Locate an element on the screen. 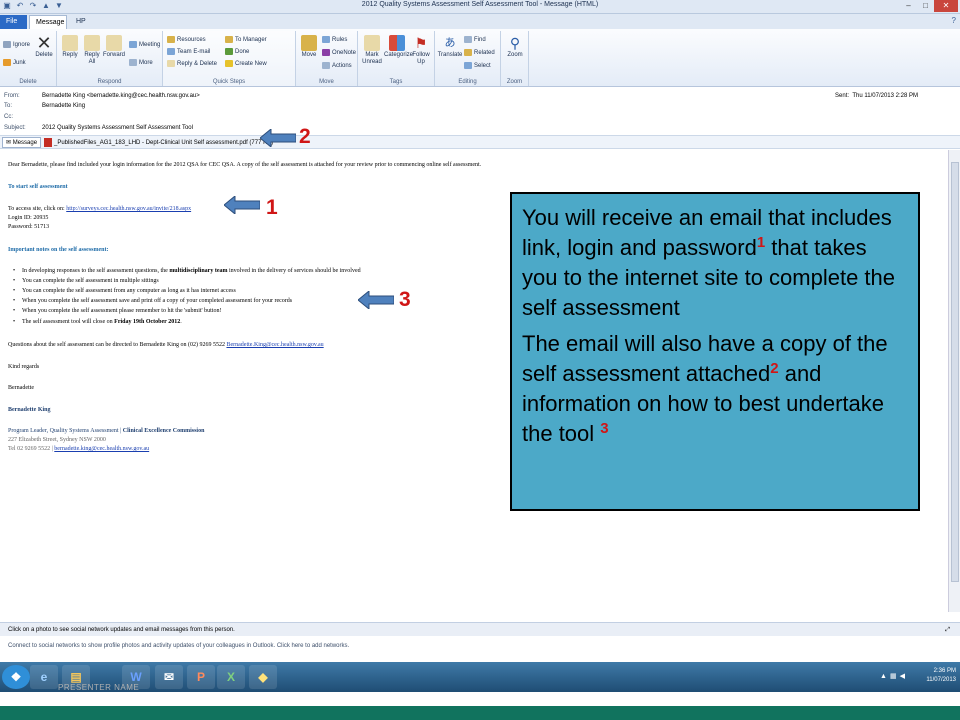 This screenshot has width=960, height=720. quick-step-resources: Resources is located at coordinates (186, 40).